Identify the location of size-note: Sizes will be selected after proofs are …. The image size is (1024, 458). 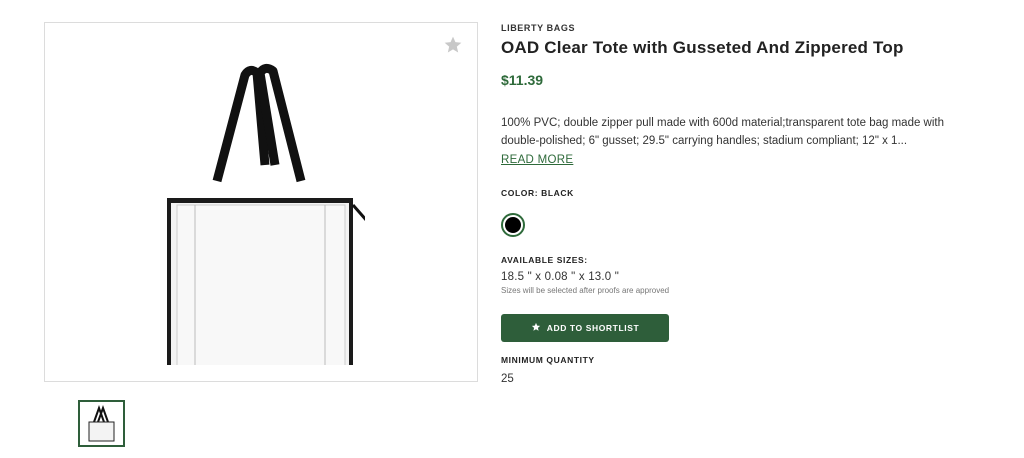
(585, 290).